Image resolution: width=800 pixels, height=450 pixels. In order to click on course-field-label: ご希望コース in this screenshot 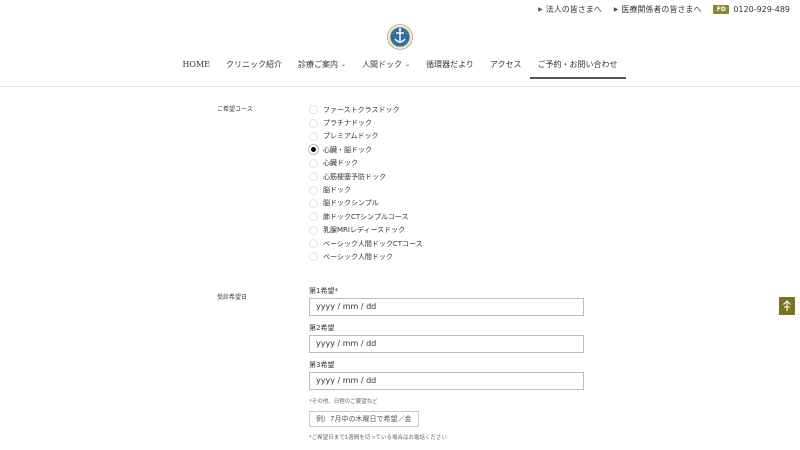, I will do `click(235, 109)`.